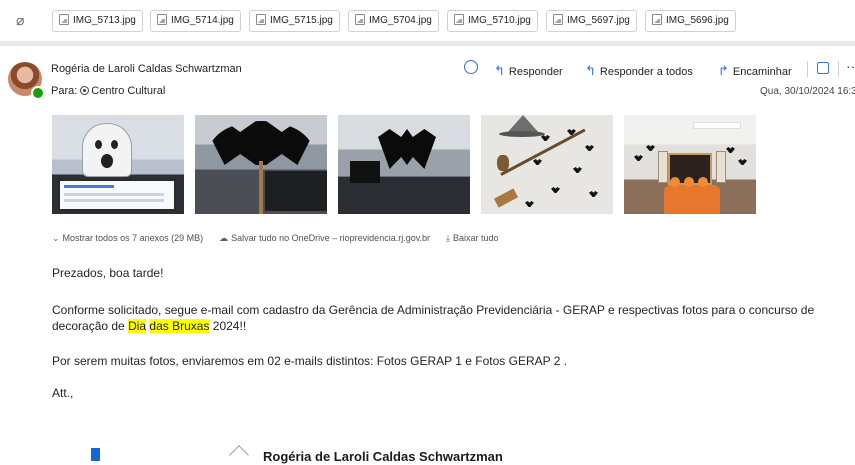 This screenshot has height=465, width=855. Describe the element at coordinates (104, 20) in the screenshot. I see `attachment-name: IMG_5713.jpg` at that location.